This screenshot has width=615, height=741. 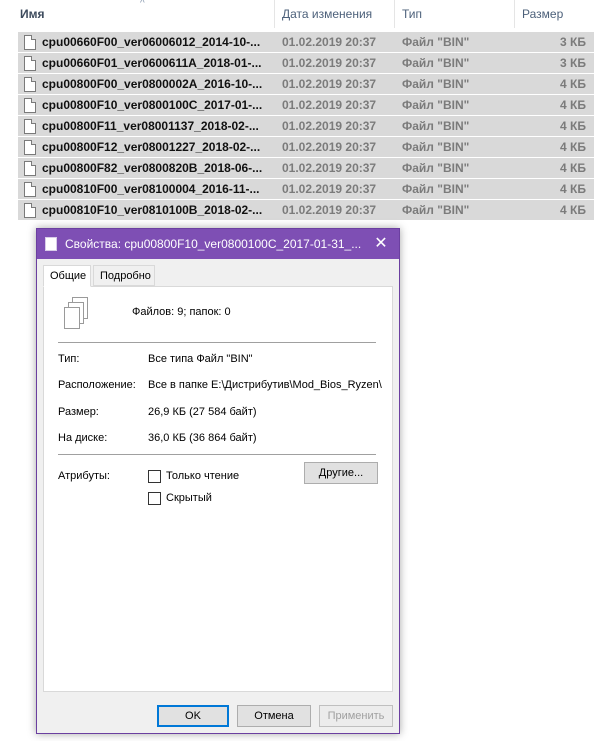 What do you see at coordinates (69, 359) in the screenshot?
I see `type-label: Тип:` at bounding box center [69, 359].